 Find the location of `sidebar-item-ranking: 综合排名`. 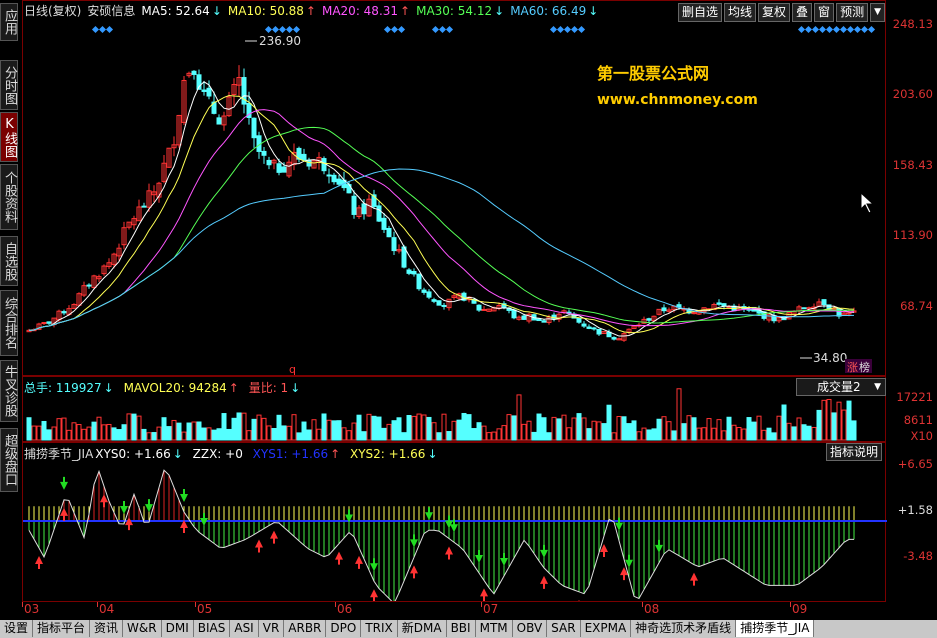

sidebar-item-ranking: 综合排名 is located at coordinates (9, 323).